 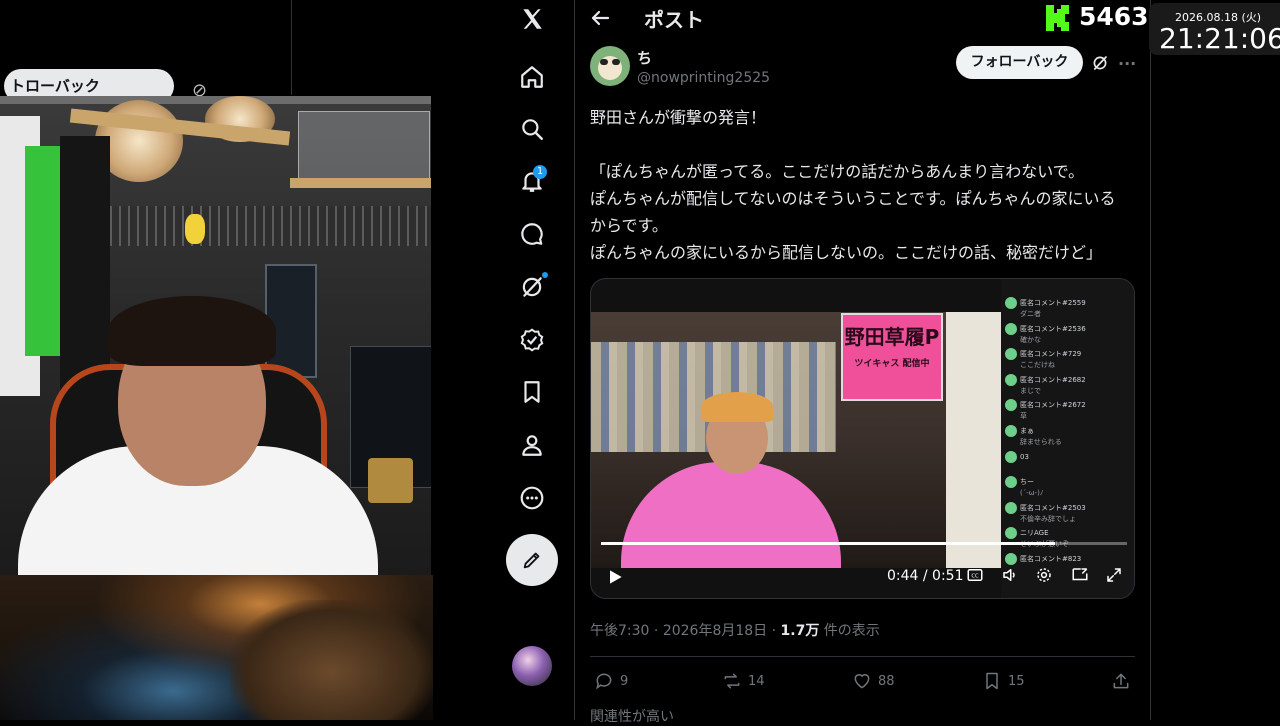 I want to click on bookmark-icon, so click(x=992, y=681).